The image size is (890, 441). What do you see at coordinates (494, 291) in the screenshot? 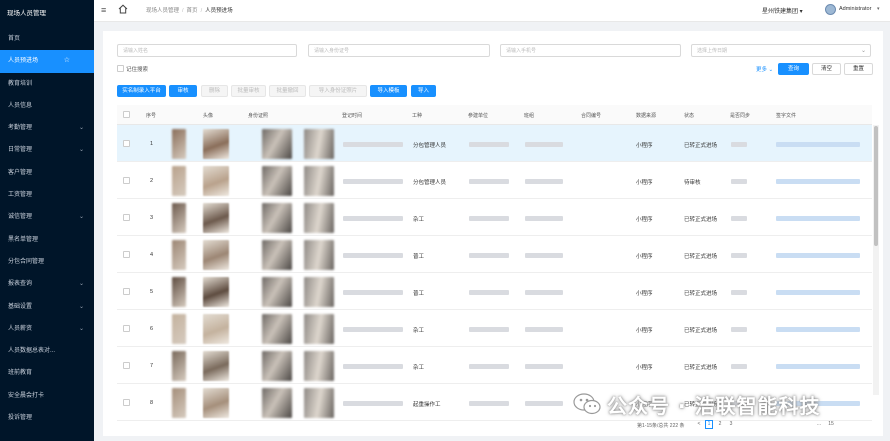
I see `table-row: 5 普工 小程序 已转正式进场` at bounding box center [494, 291].